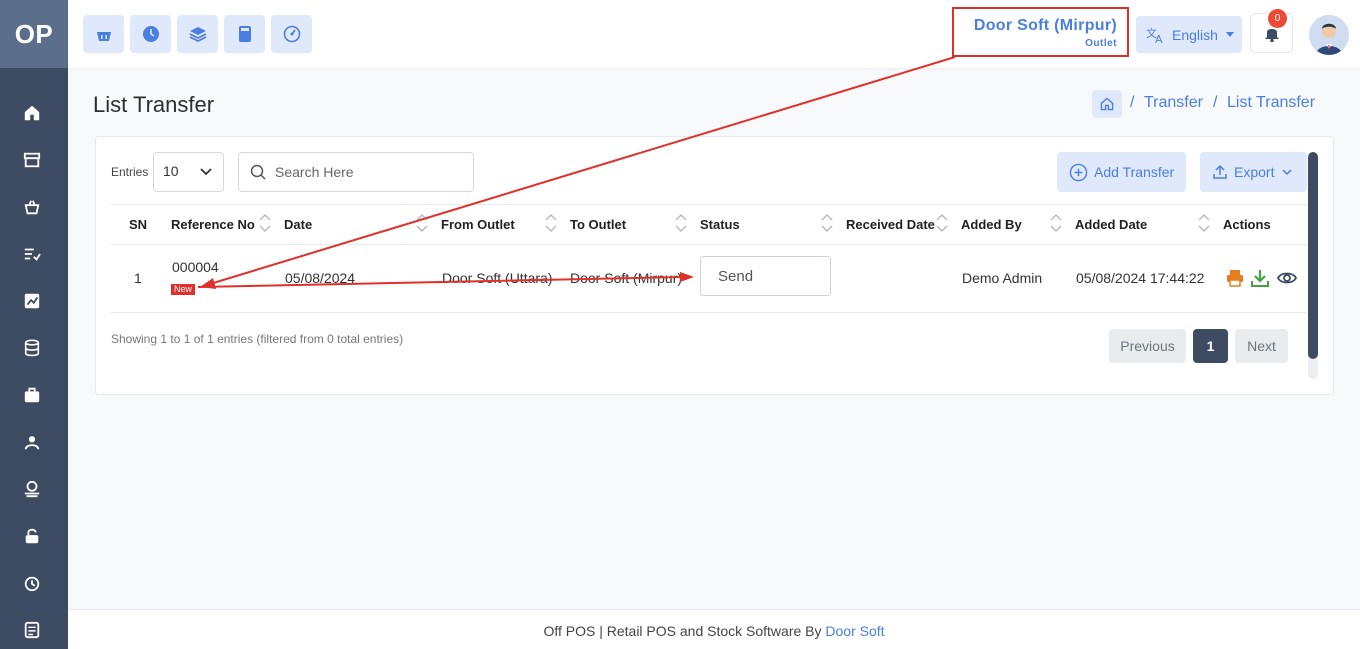  I want to click on column-header-added-date: Added Date, so click(1111, 224).